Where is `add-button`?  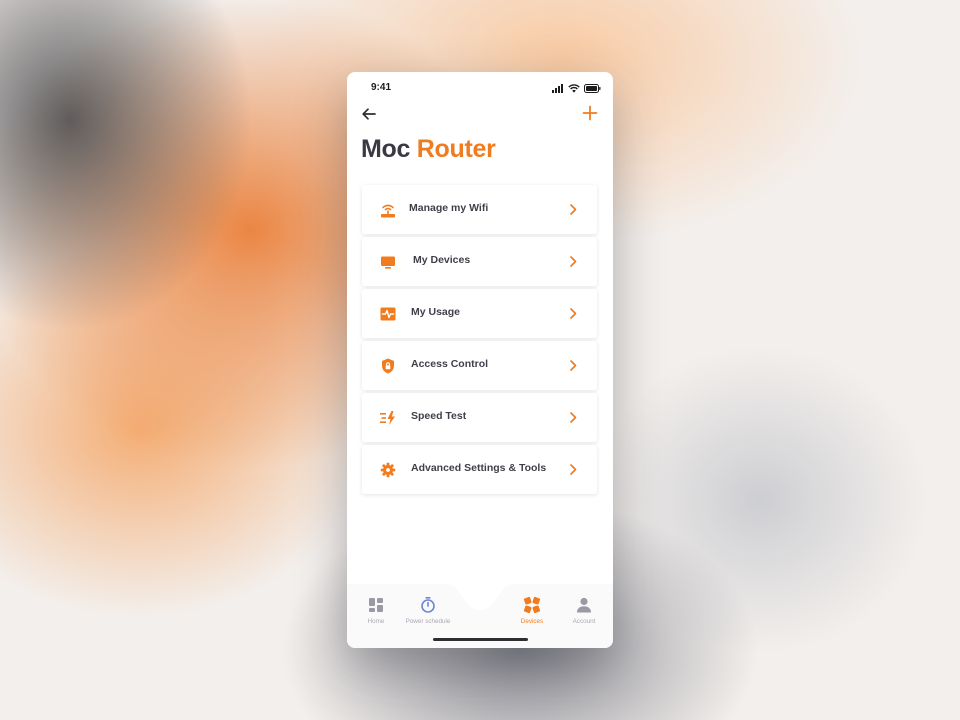 add-button is located at coordinates (590, 113).